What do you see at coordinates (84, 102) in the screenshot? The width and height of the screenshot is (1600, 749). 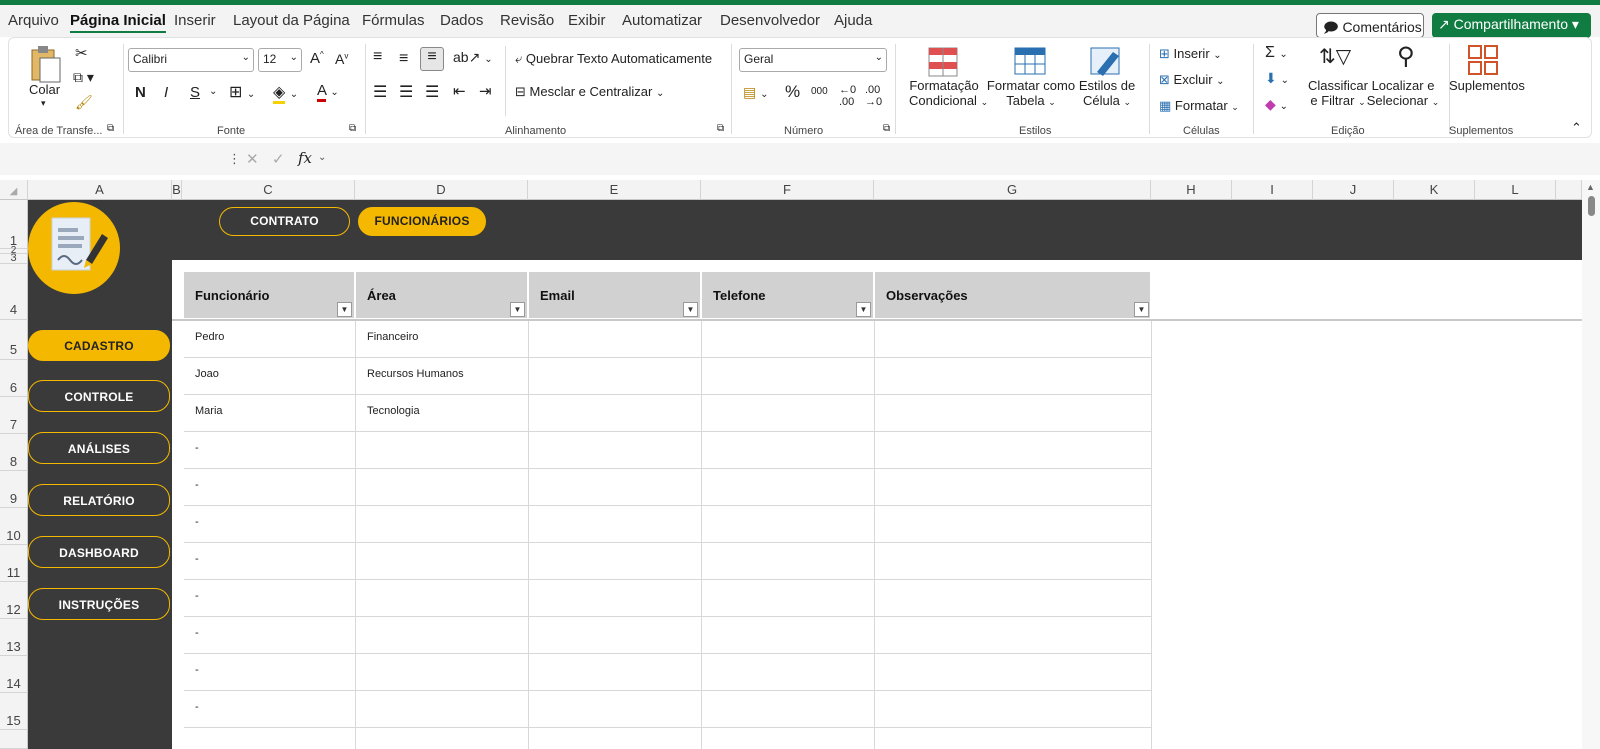 I see `format-painter-icon: 🖌` at bounding box center [84, 102].